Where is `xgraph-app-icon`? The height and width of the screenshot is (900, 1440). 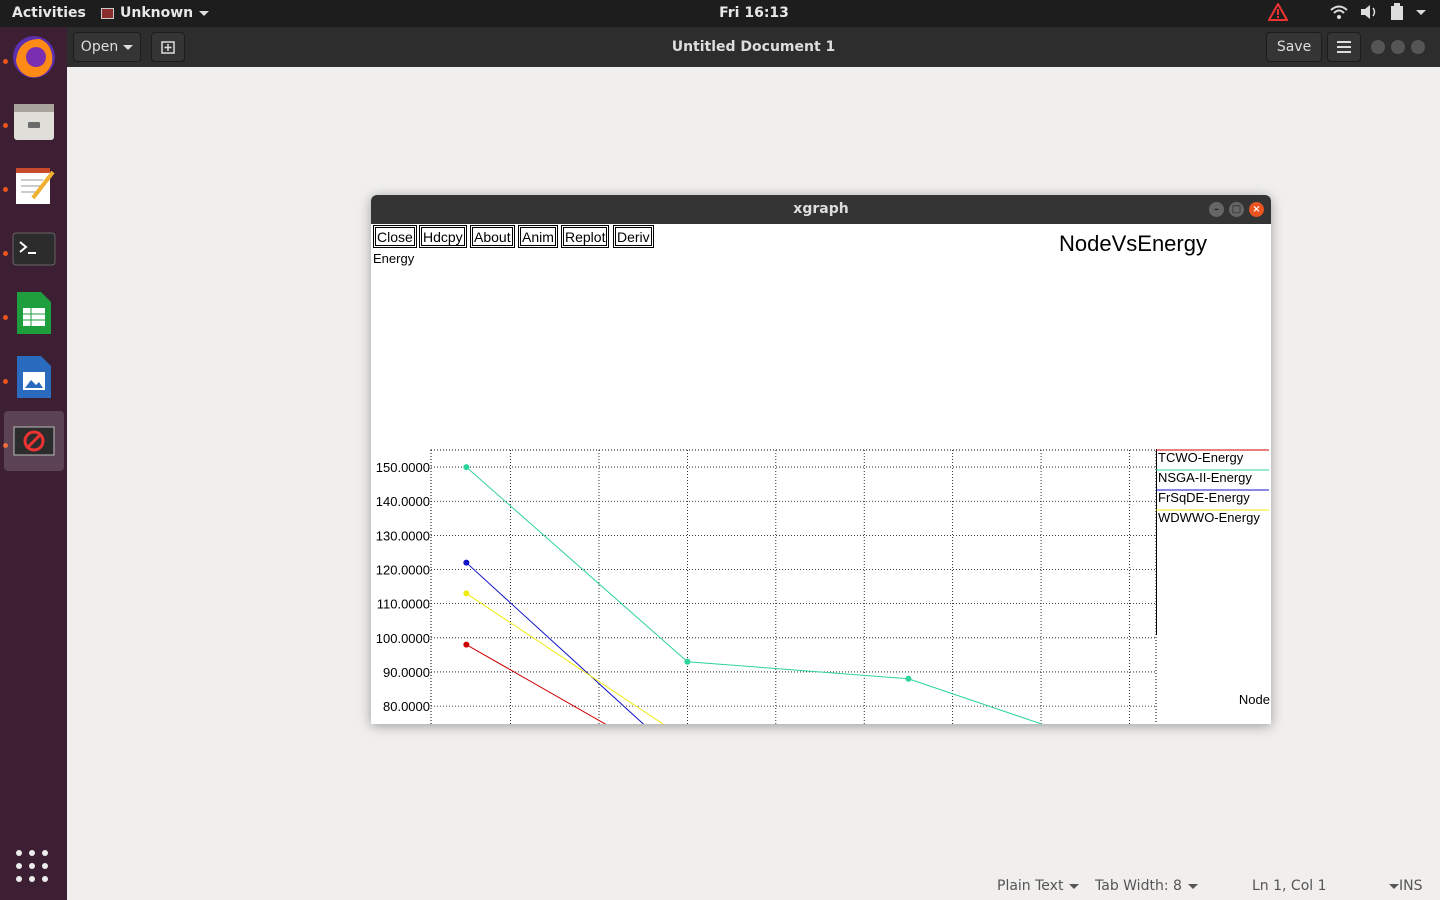
xgraph-app-icon is located at coordinates (34, 441).